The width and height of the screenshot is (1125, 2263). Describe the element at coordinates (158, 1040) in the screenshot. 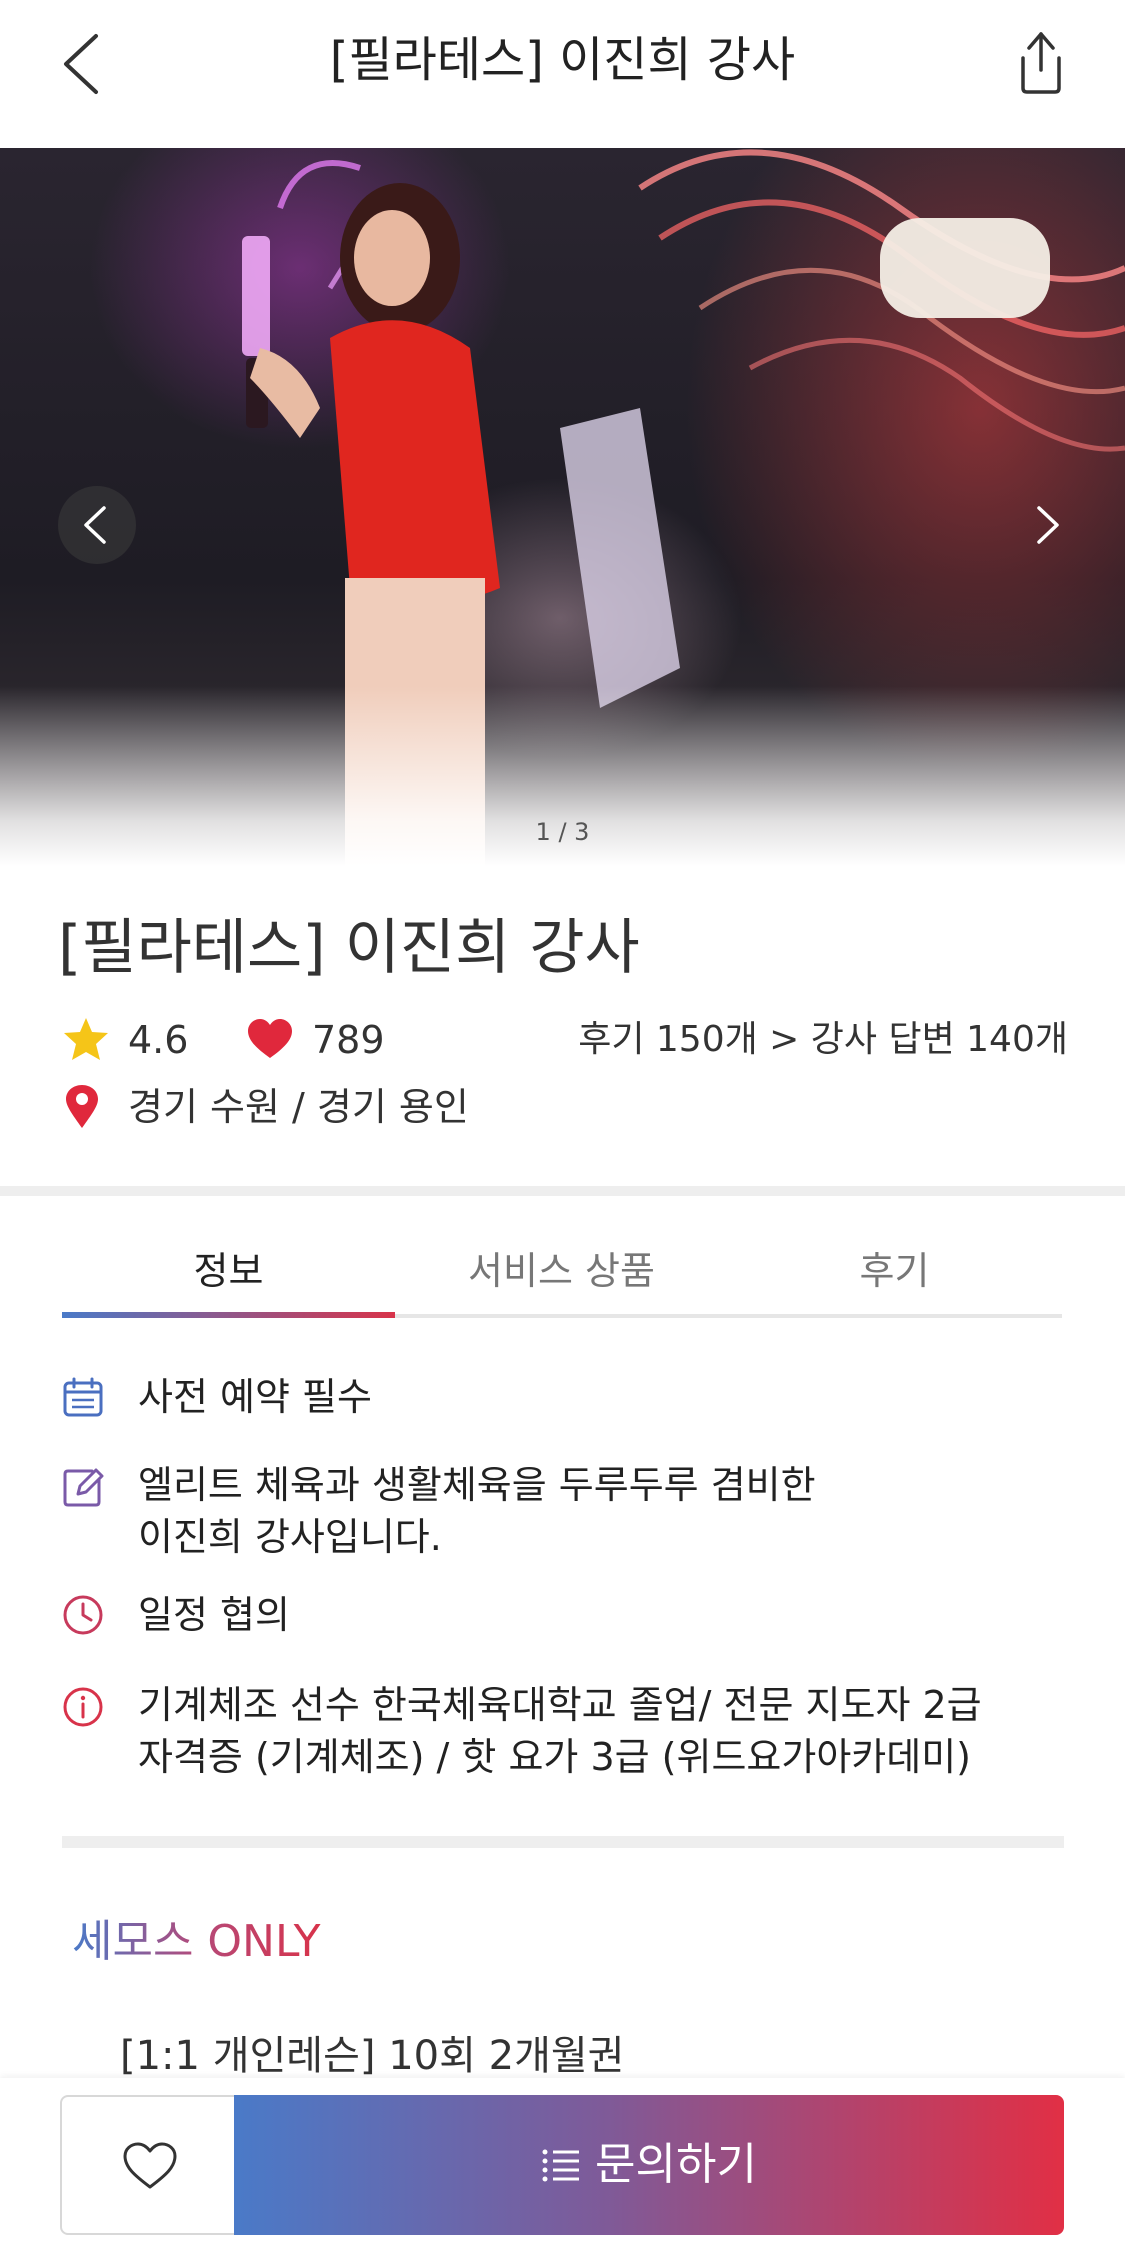

I see `rating-value: 4.6` at that location.